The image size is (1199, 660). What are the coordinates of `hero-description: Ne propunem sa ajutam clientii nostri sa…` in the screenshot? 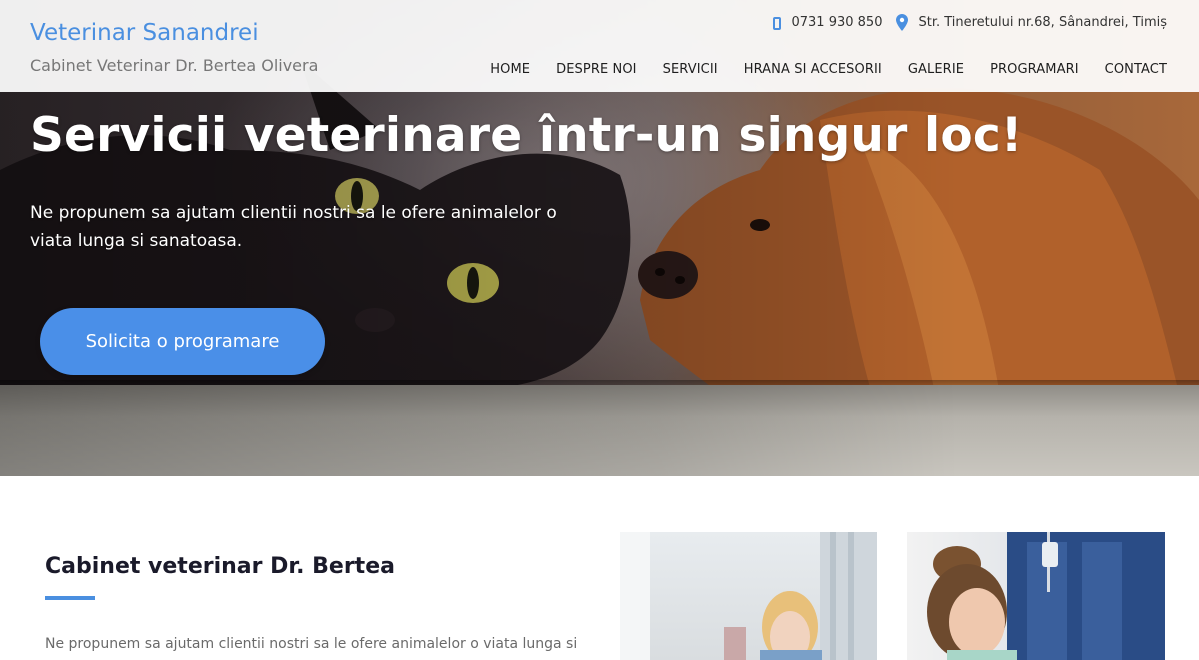 It's located at (293, 227).